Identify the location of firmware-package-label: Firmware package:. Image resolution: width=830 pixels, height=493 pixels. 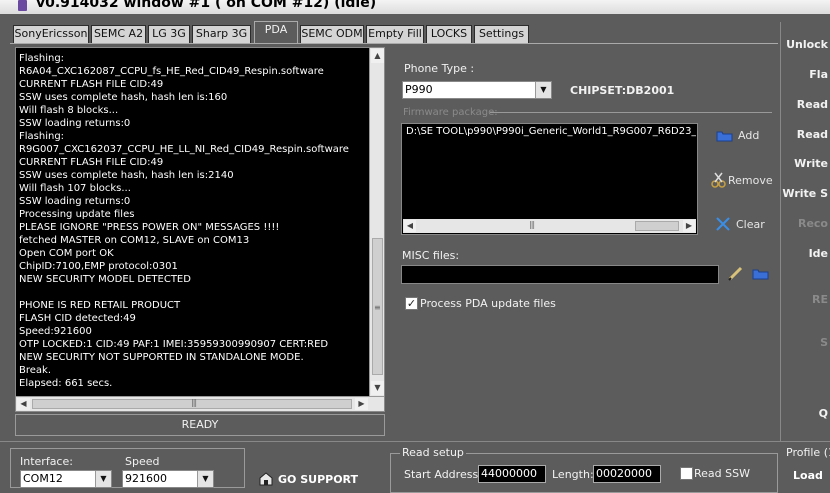
(450, 112).